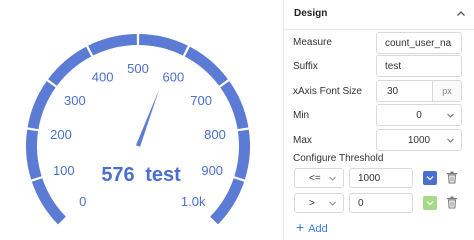 This screenshot has height=240, width=474. I want to click on measure-select-value: count_user_na, so click(418, 43).